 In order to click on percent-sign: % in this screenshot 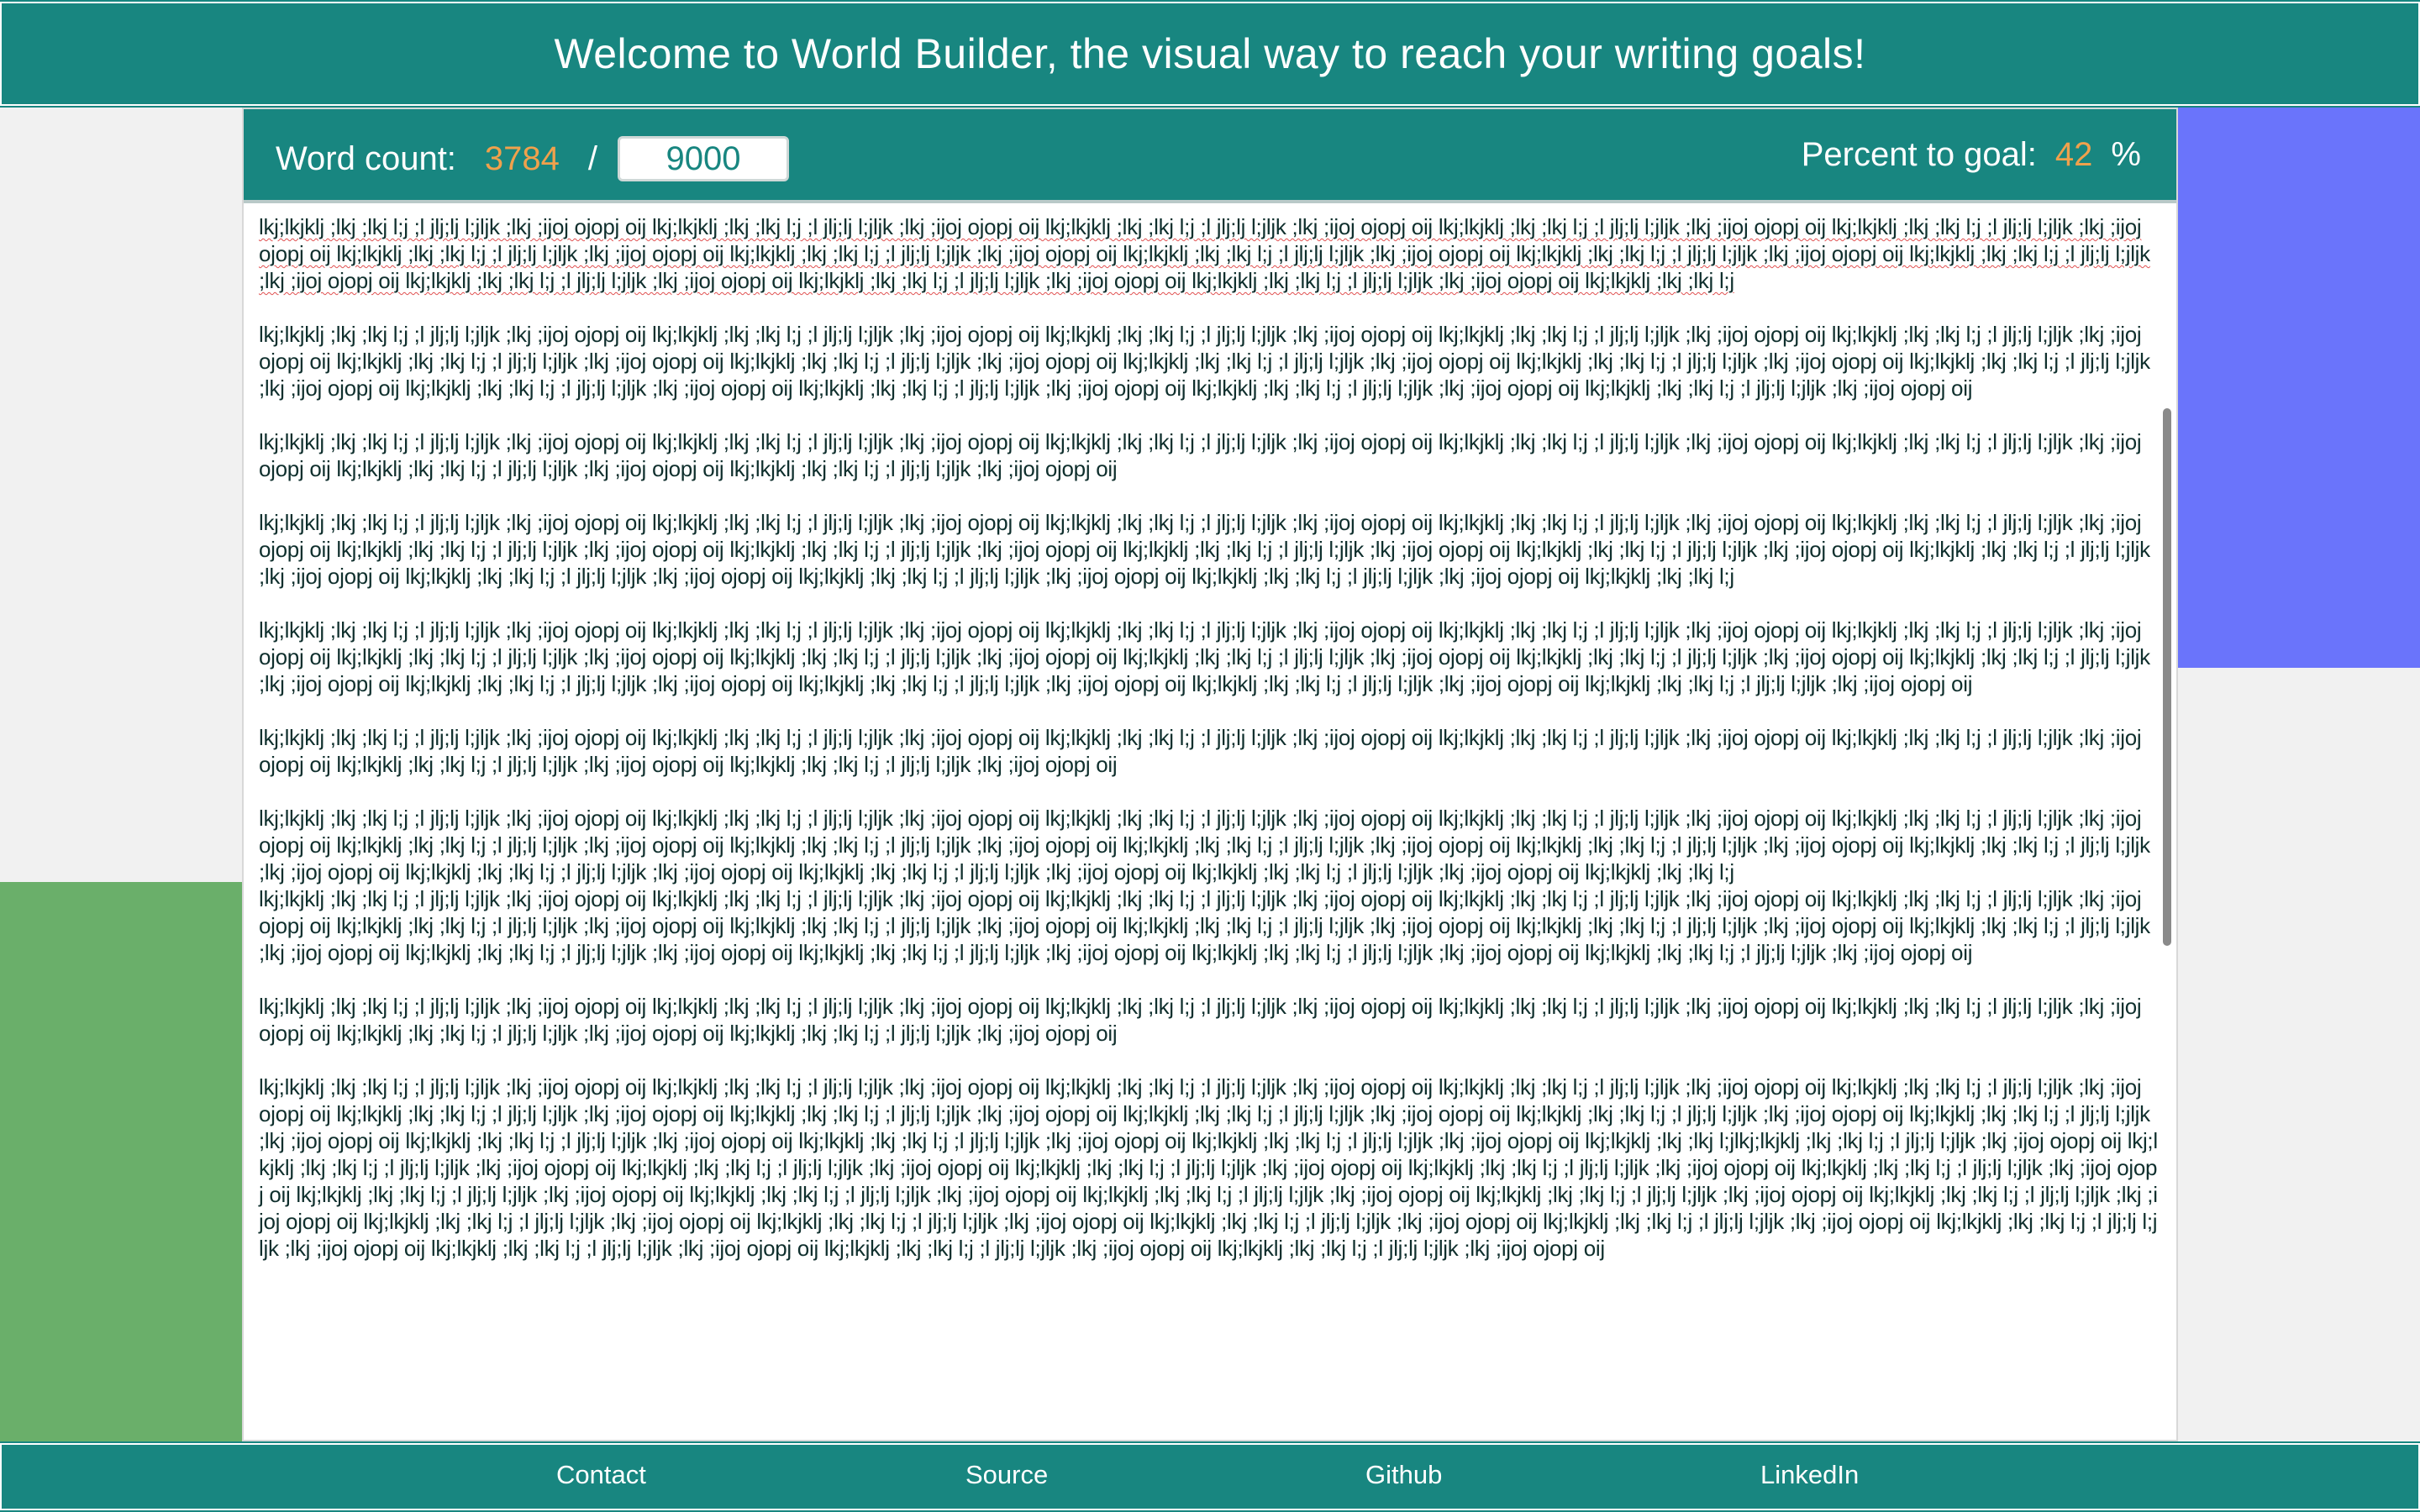, I will do `click(2126, 154)`.